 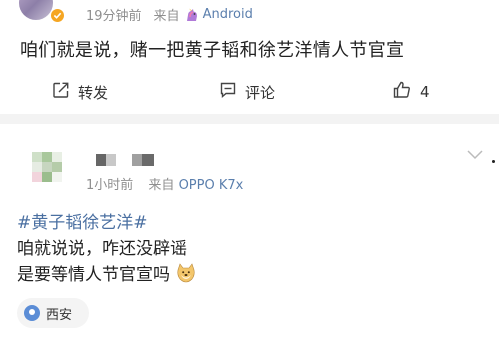 I want to click on source-name: OPPO K7x, so click(x=211, y=185).